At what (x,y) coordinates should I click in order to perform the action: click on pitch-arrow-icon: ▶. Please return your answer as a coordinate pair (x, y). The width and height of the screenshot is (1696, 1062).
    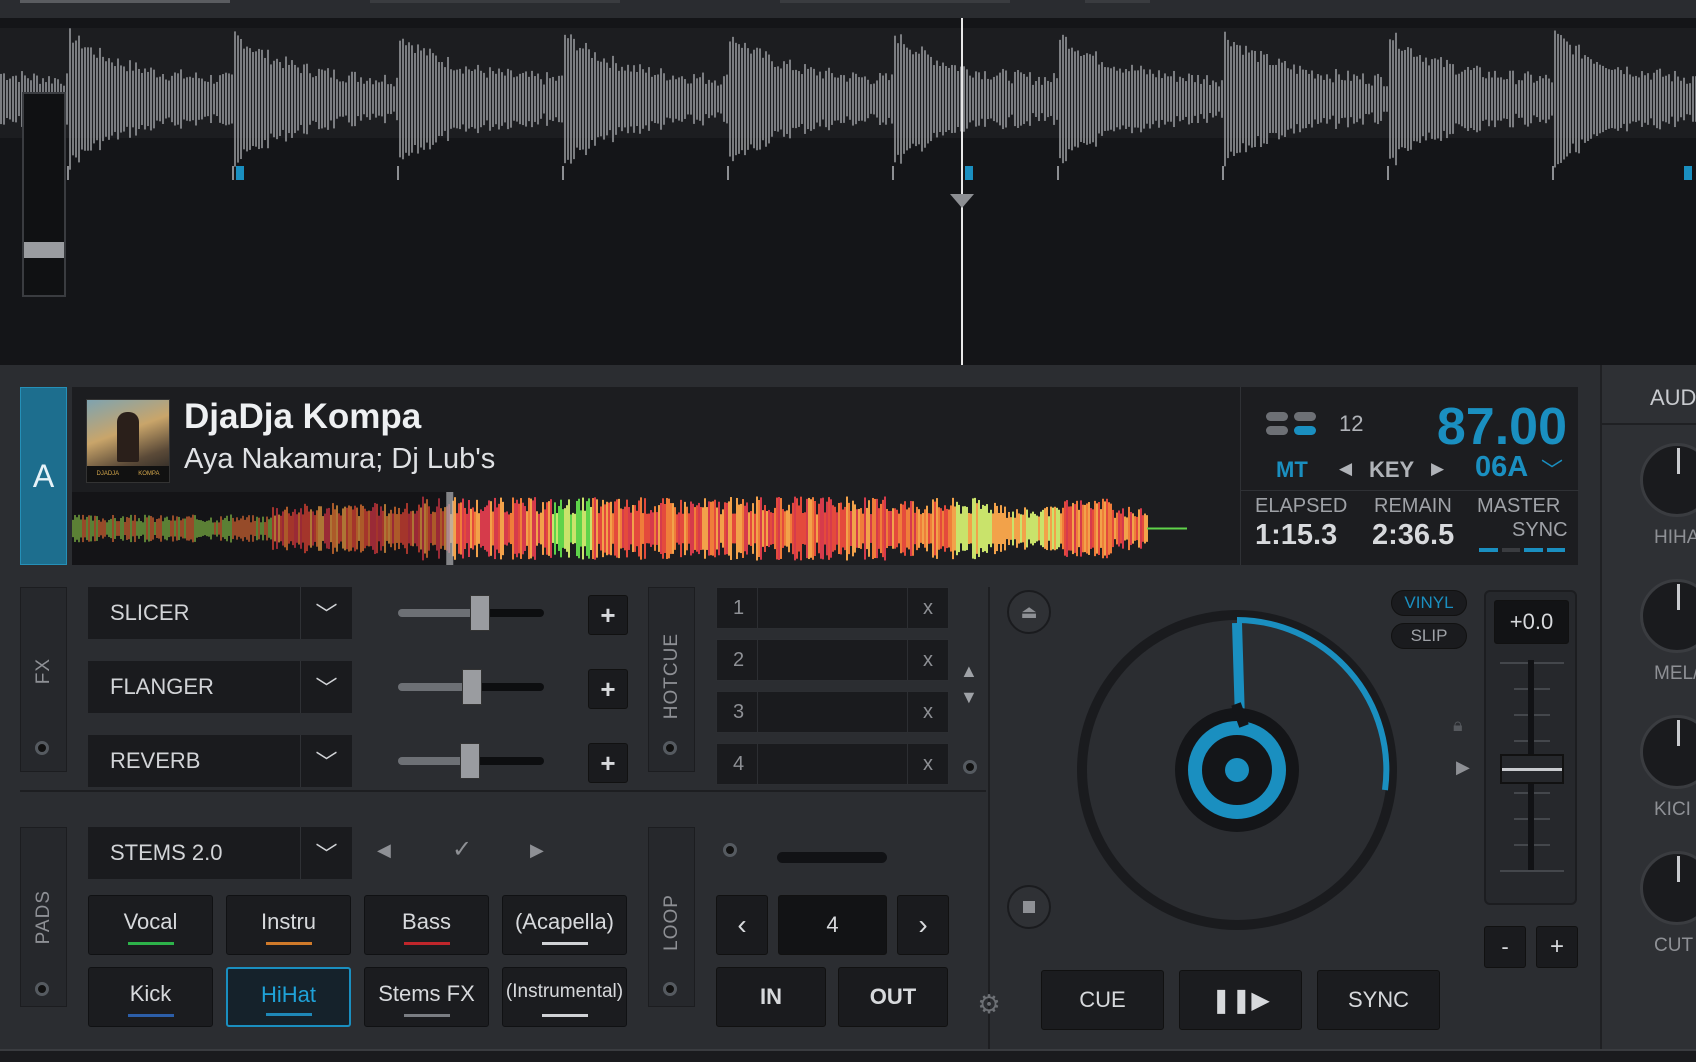
    Looking at the image, I should click on (1463, 767).